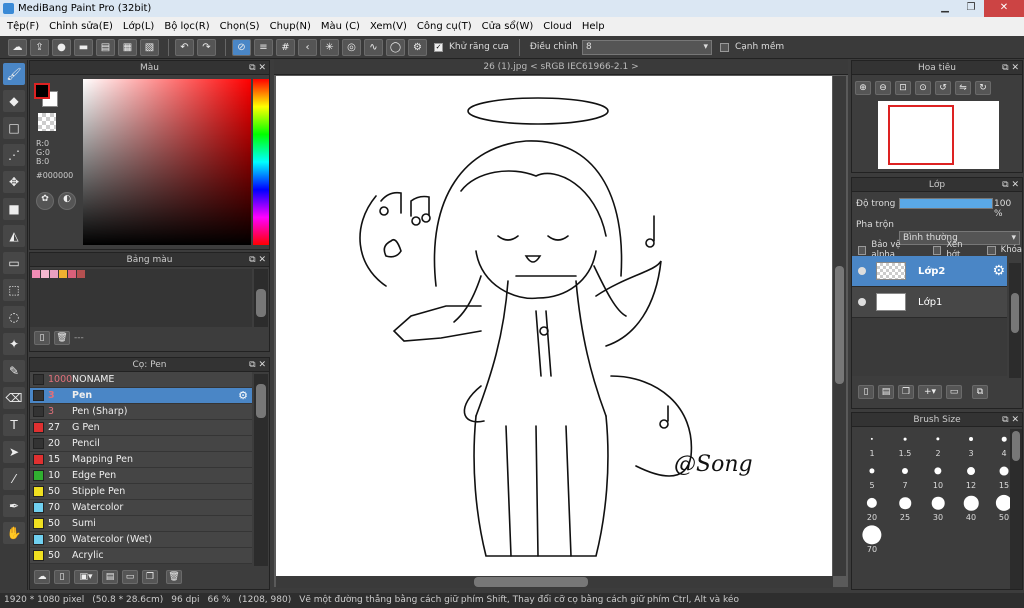  I want to click on delete-brush-icon: 🗑, so click(174, 577).